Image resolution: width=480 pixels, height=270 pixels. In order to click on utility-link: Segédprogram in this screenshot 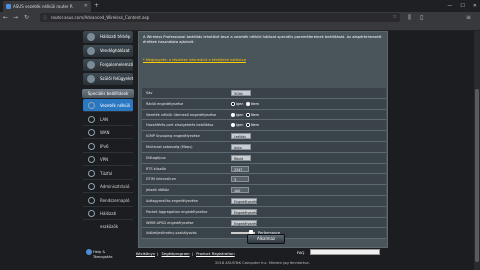, I will do `click(175, 253)`.